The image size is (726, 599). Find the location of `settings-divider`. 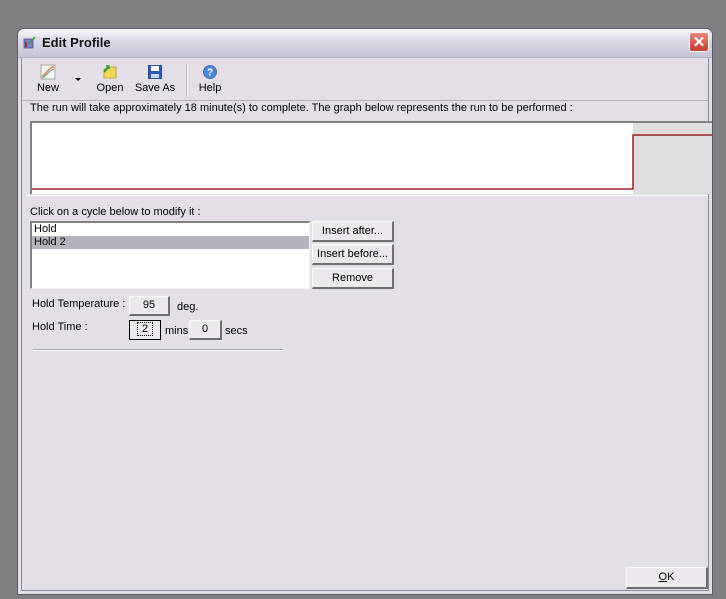

settings-divider is located at coordinates (158, 350).